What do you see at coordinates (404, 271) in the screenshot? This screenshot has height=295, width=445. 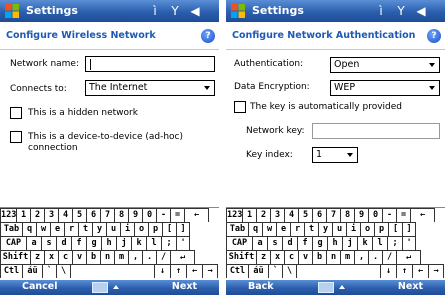 I see `key: ↑` at bounding box center [404, 271].